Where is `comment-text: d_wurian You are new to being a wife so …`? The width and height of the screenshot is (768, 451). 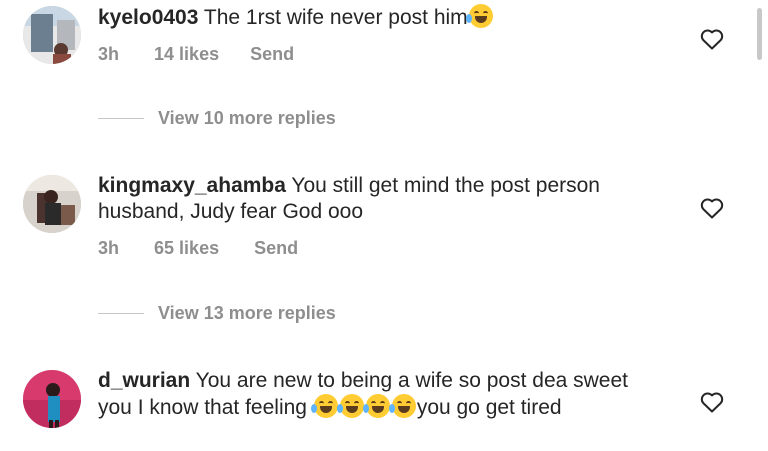 comment-text: d_wurian You are new to being a wife so … is located at coordinates (378, 394).